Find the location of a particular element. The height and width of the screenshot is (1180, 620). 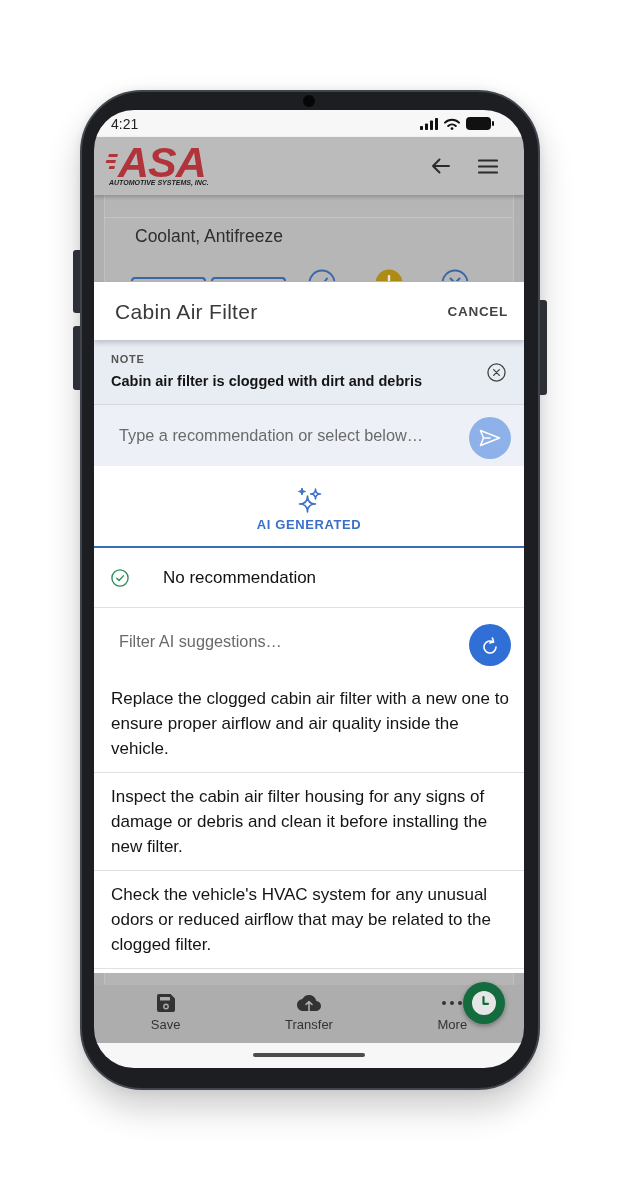

battery-icon is located at coordinates (480, 123).